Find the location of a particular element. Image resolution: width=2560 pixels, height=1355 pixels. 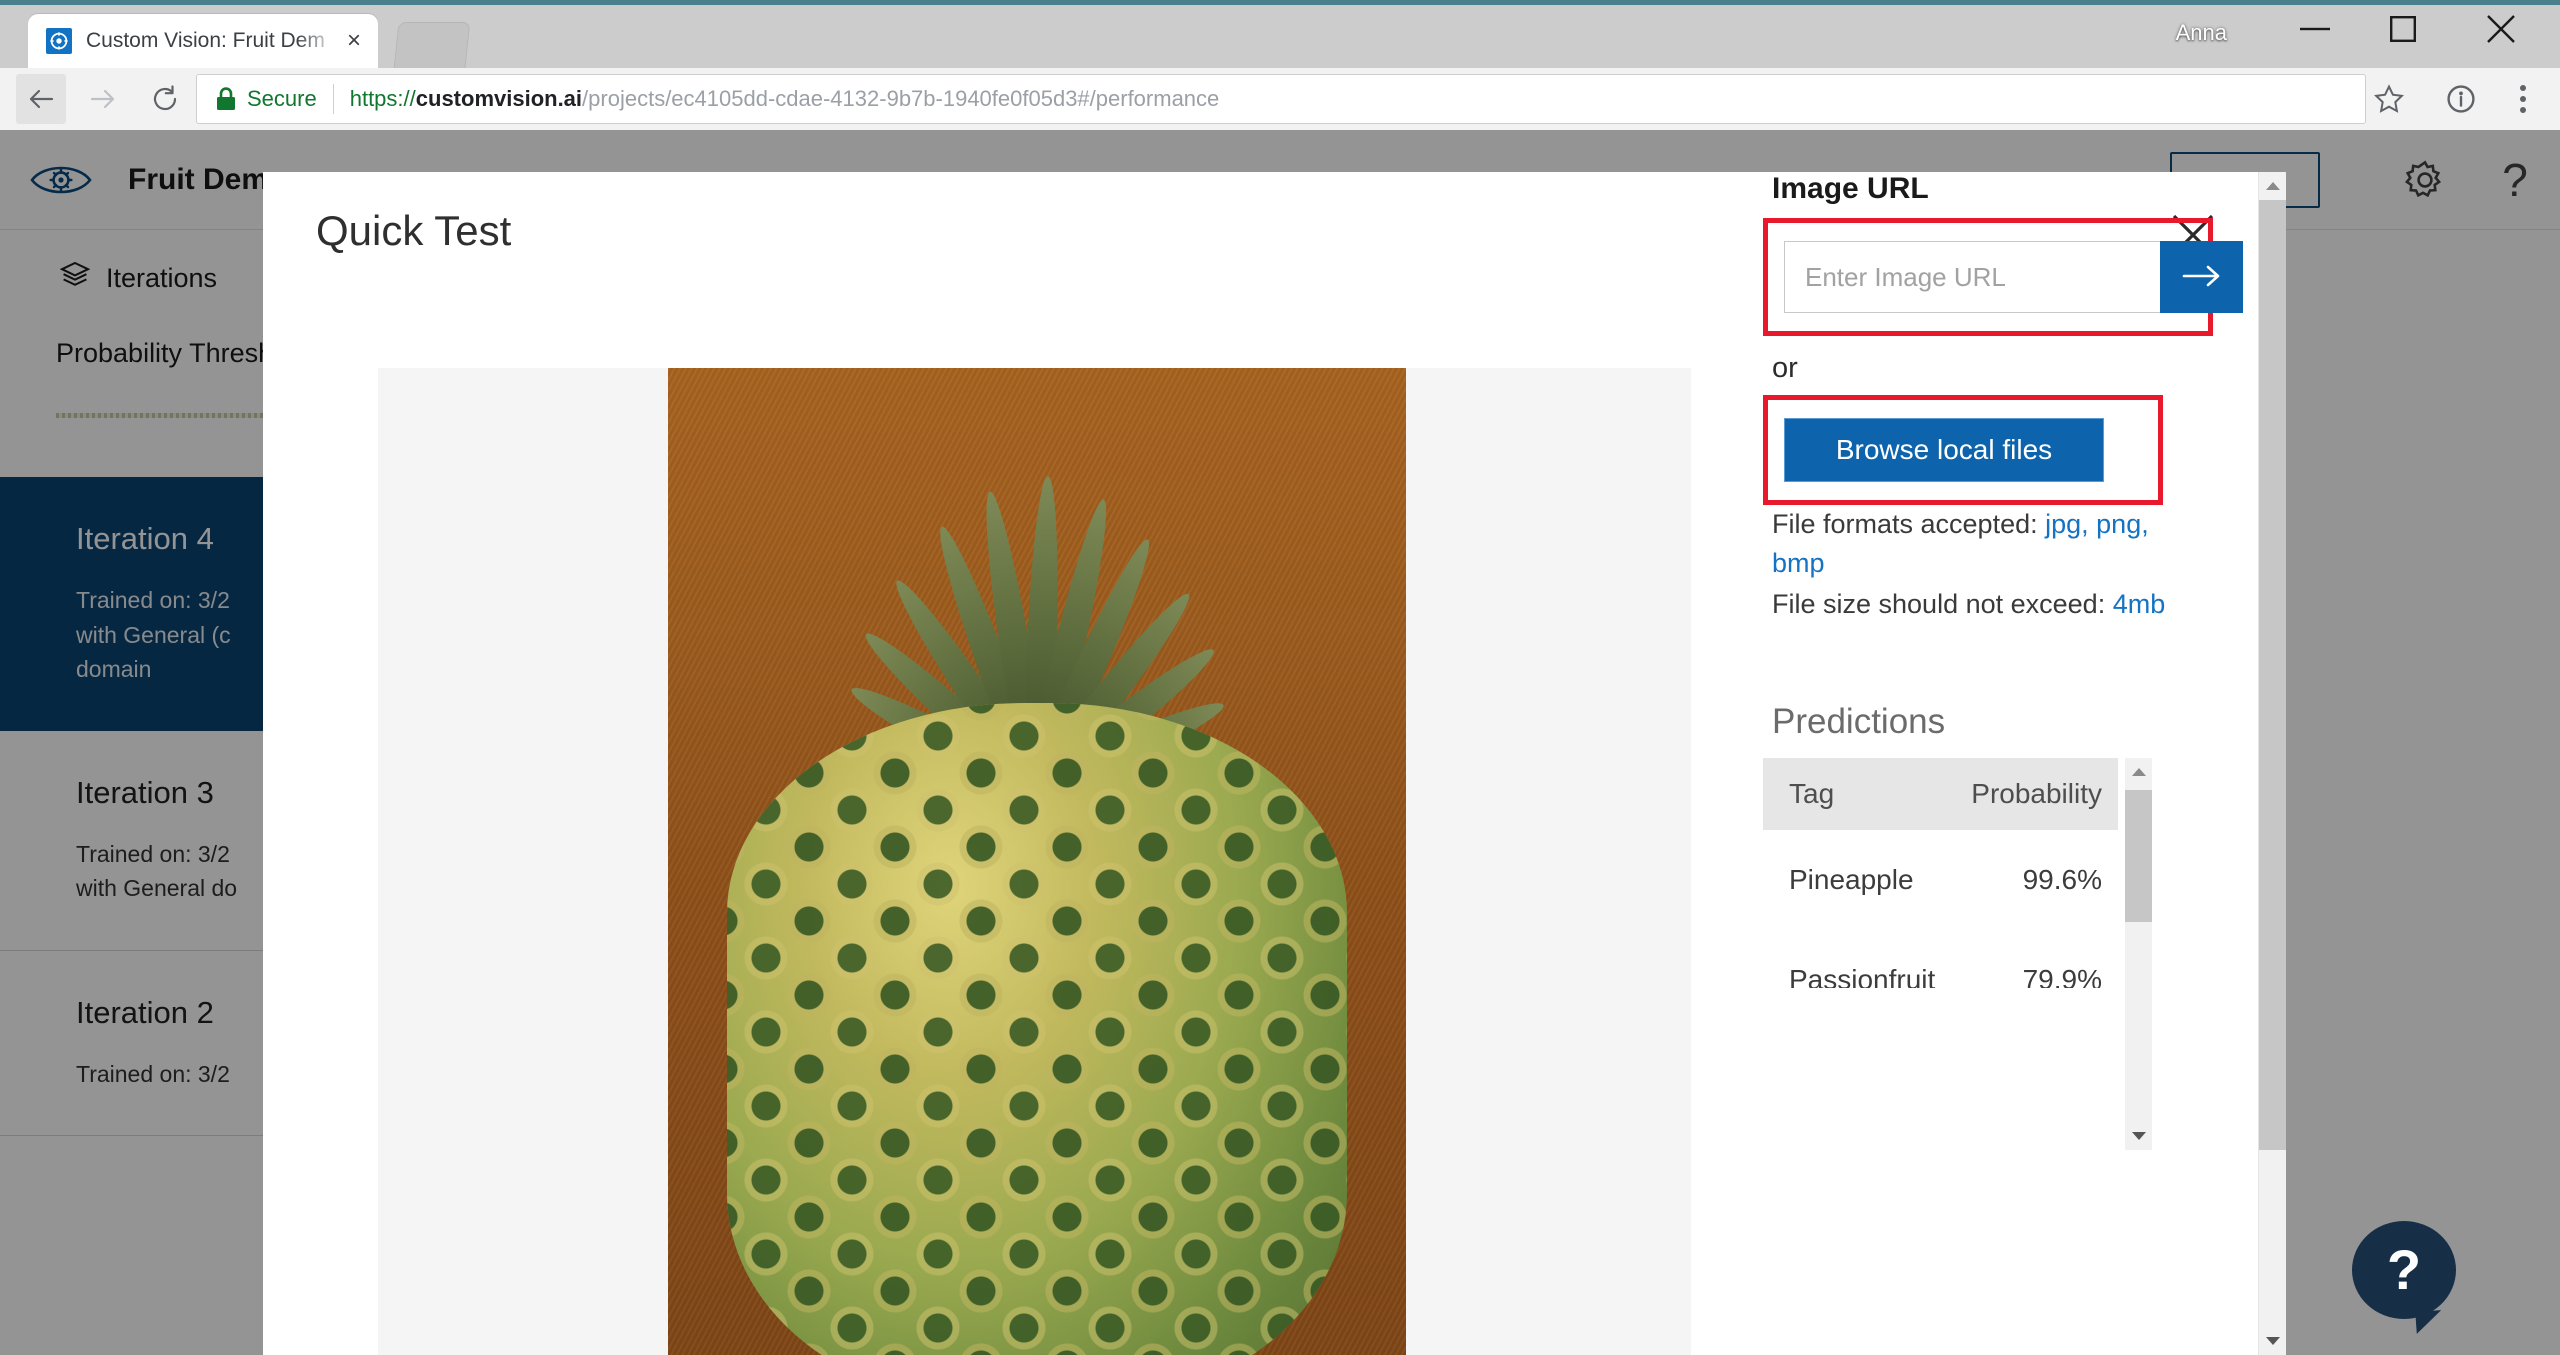

file-formats-prefix: File formats accepted: is located at coordinates (1909, 524).